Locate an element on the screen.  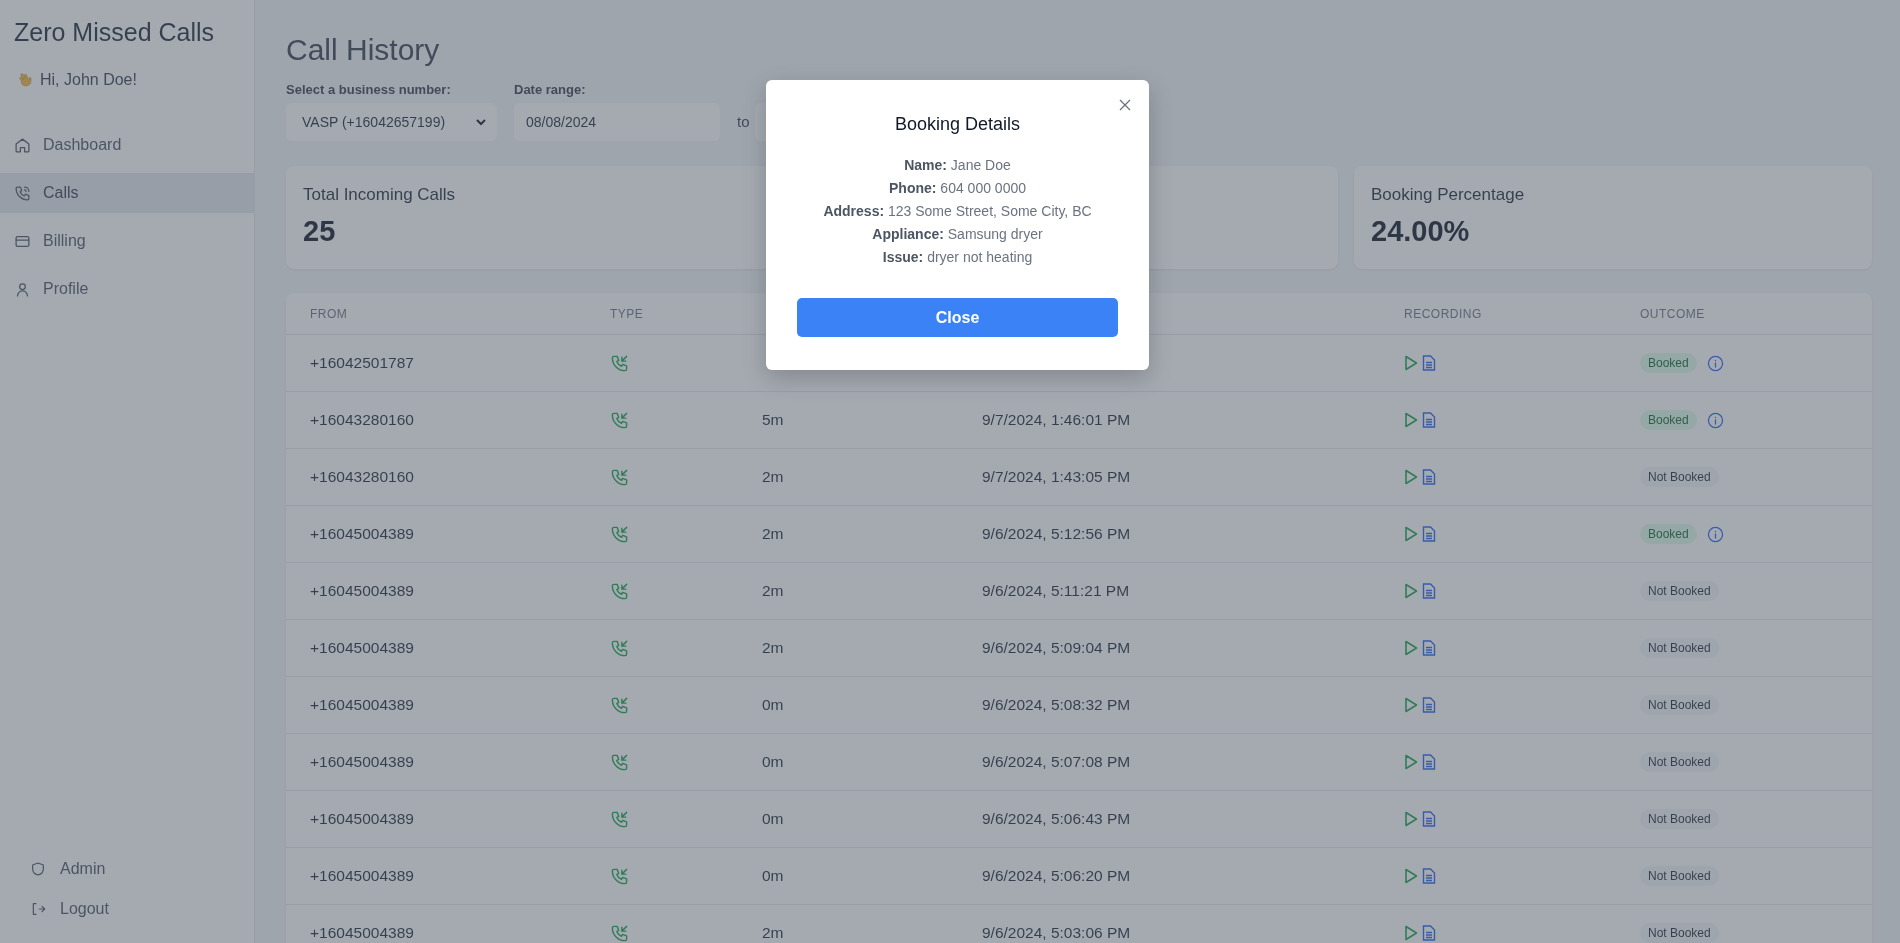
greeting-text: Hi, John Doe! is located at coordinates (88, 80).